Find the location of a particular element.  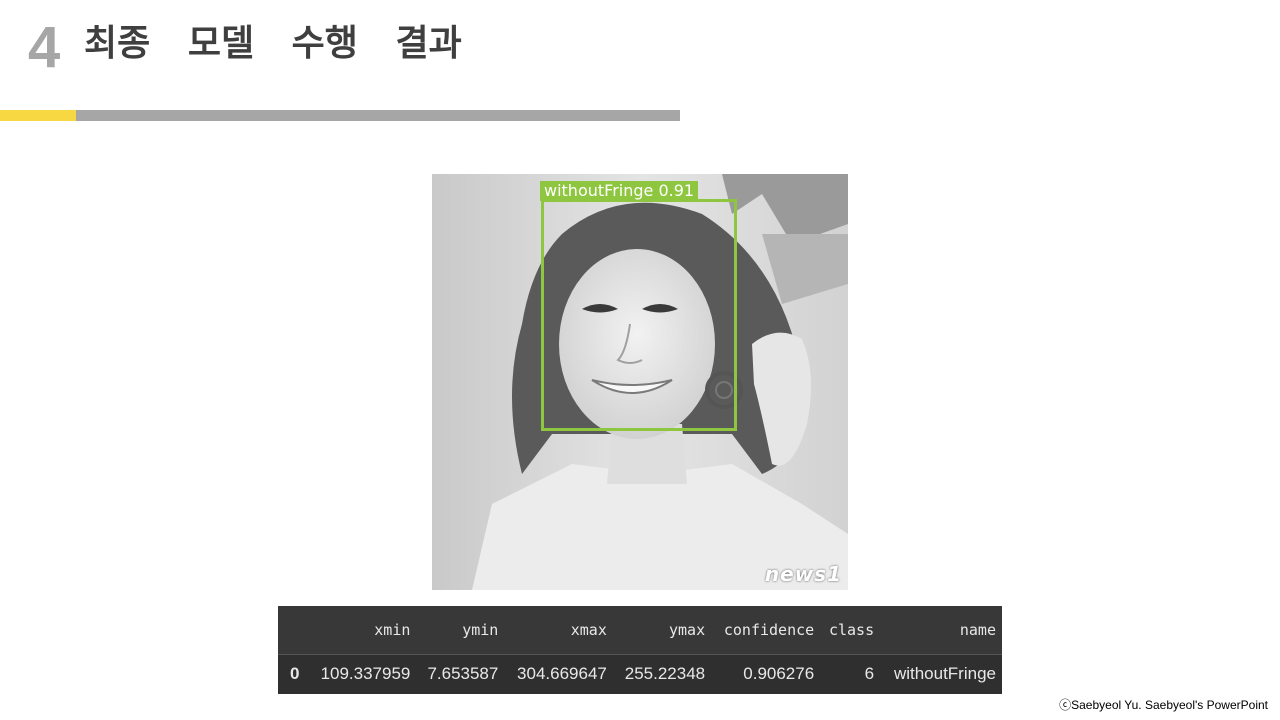

column-header-confidence: confidence is located at coordinates (769, 629).